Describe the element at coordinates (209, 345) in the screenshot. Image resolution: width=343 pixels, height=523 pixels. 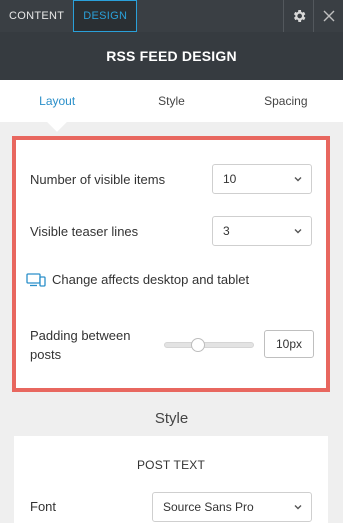
I see `padding-slider` at that location.